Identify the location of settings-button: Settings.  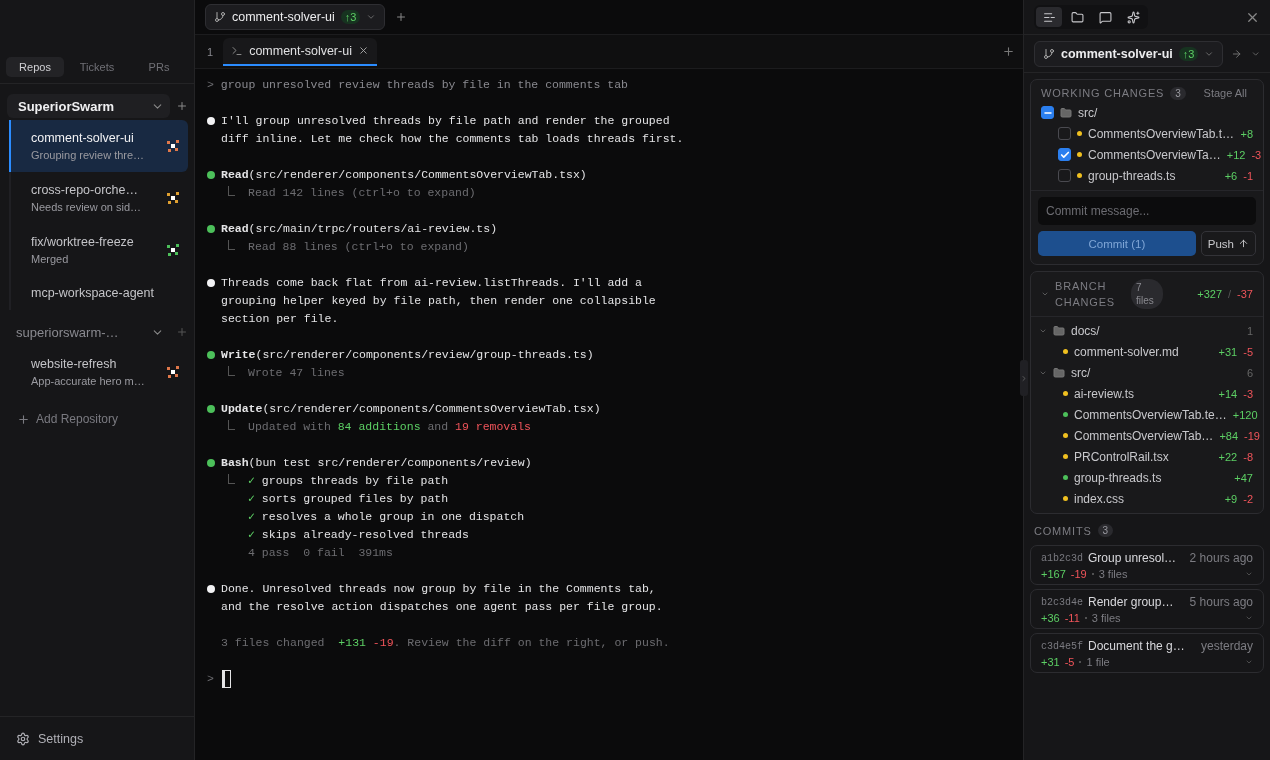
(97, 738).